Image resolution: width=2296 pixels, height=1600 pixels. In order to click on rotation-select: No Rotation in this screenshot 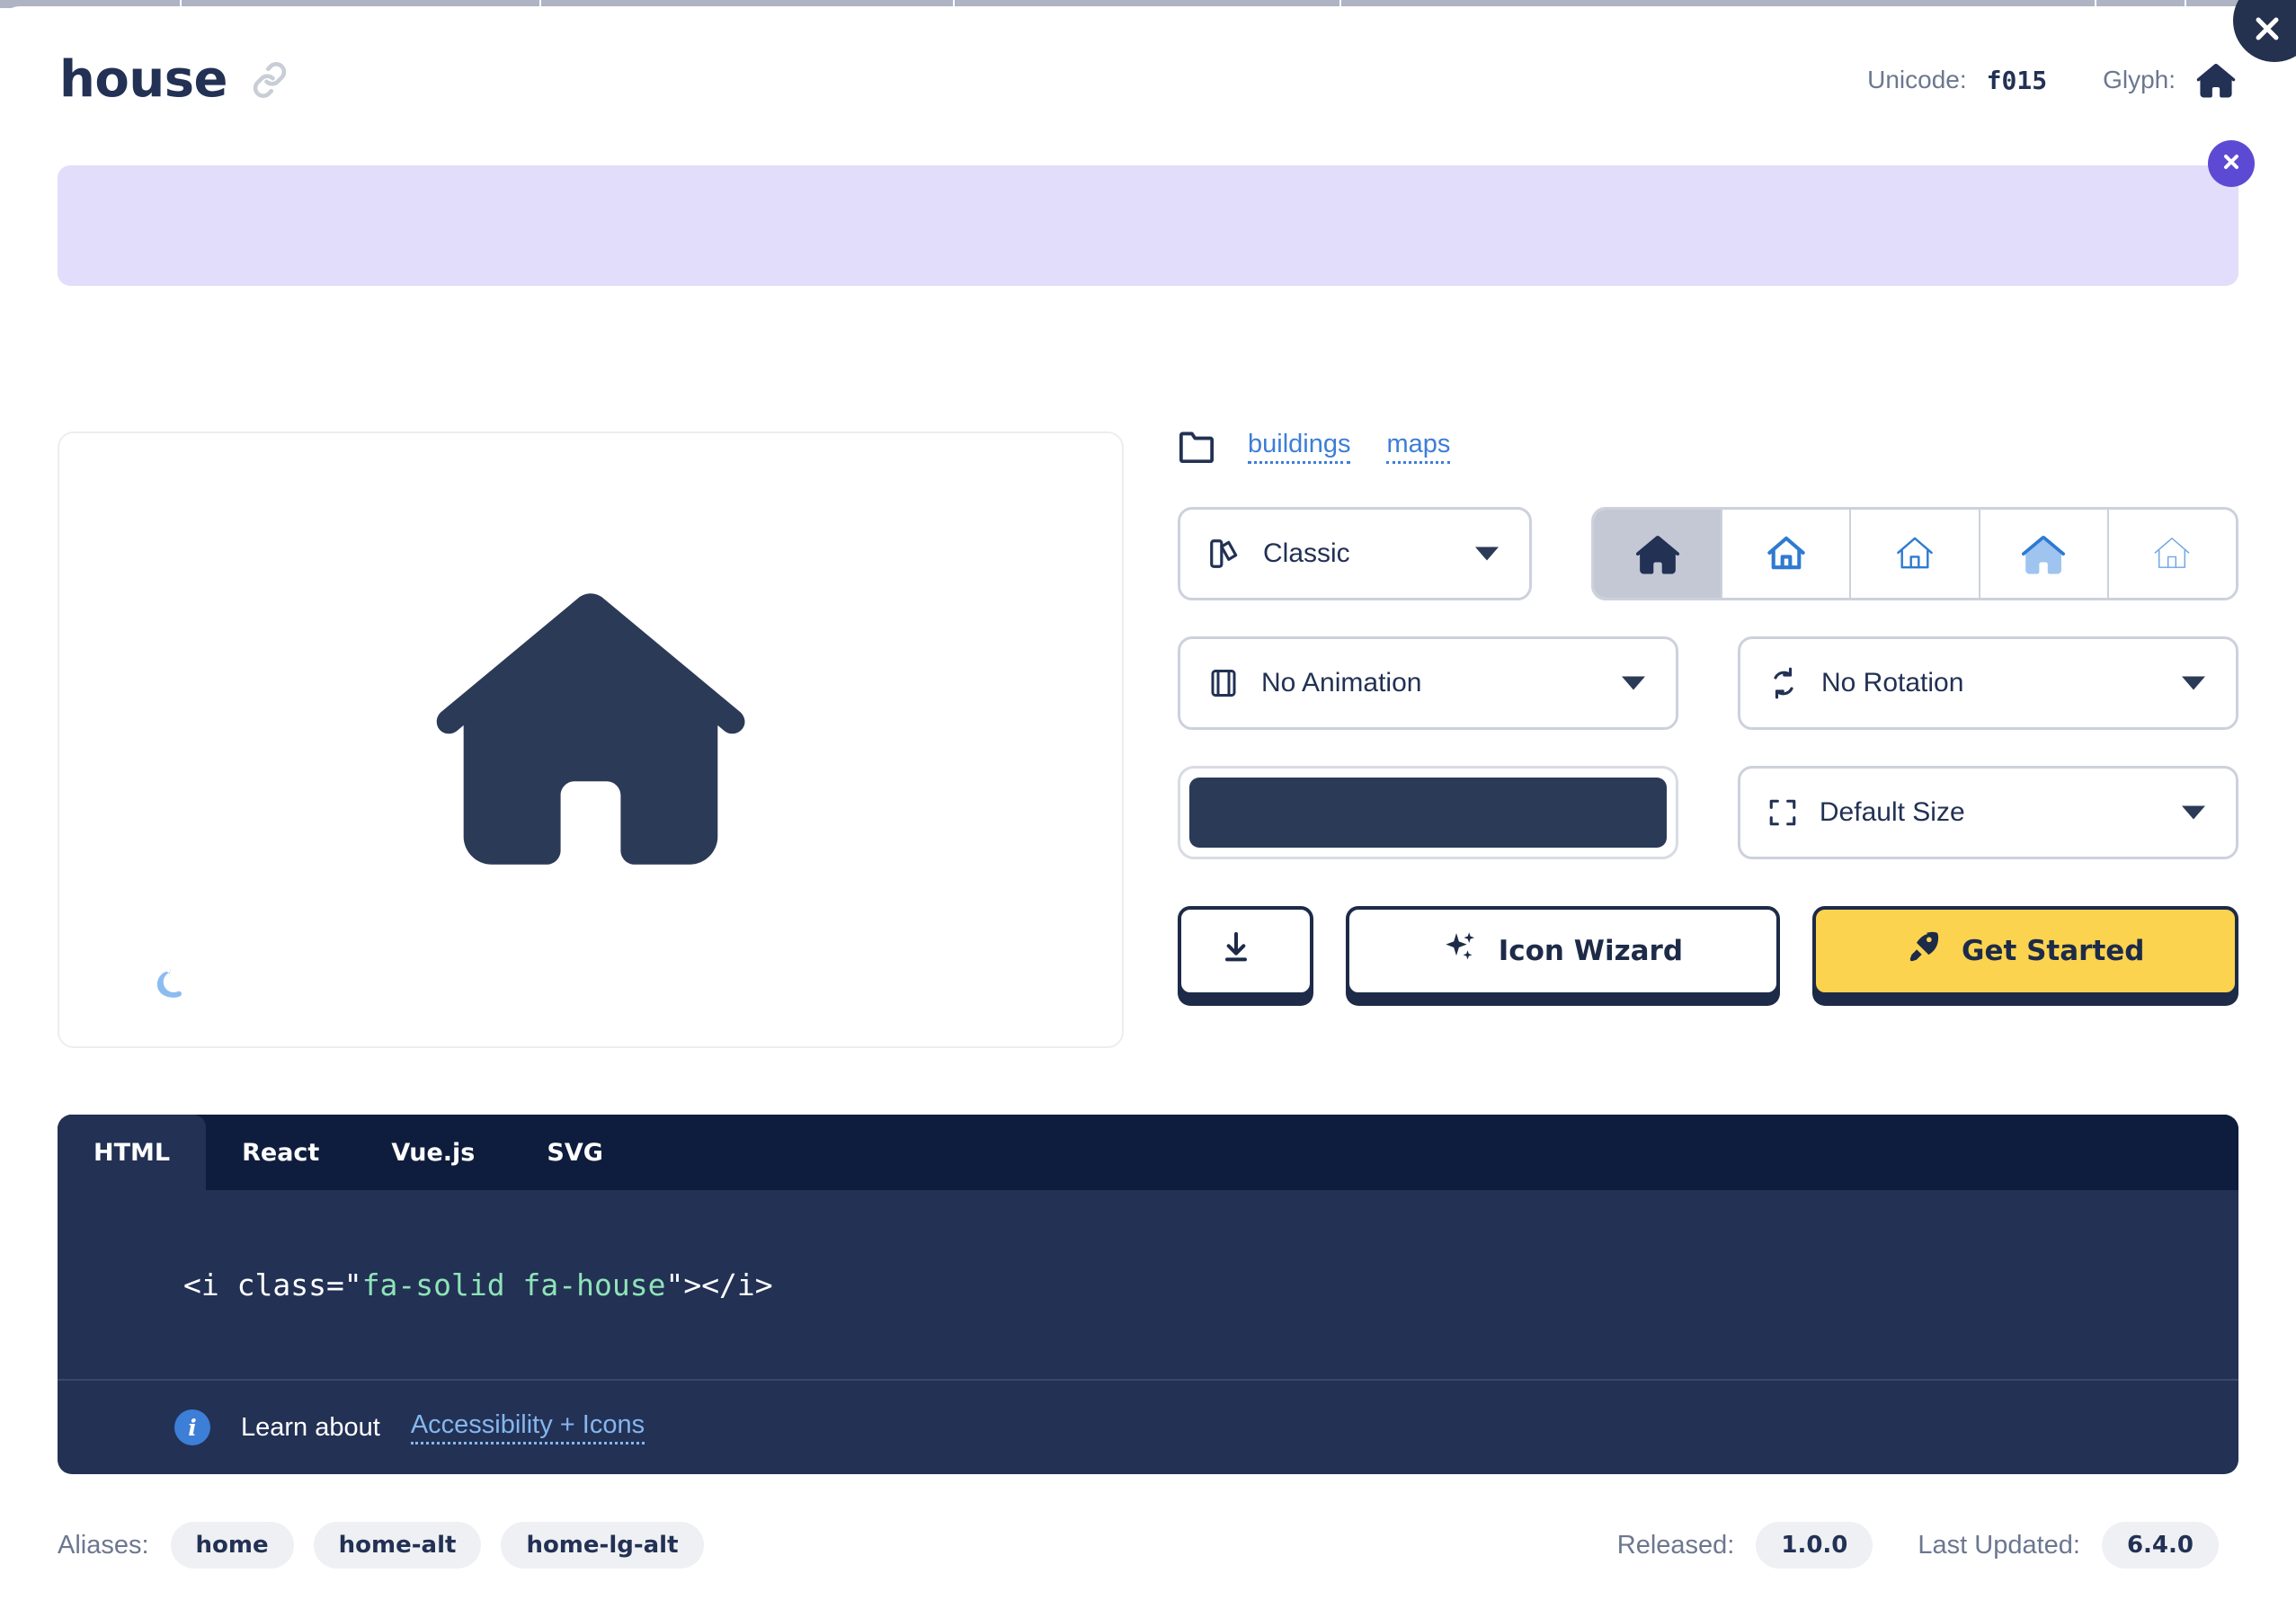, I will do `click(1988, 683)`.